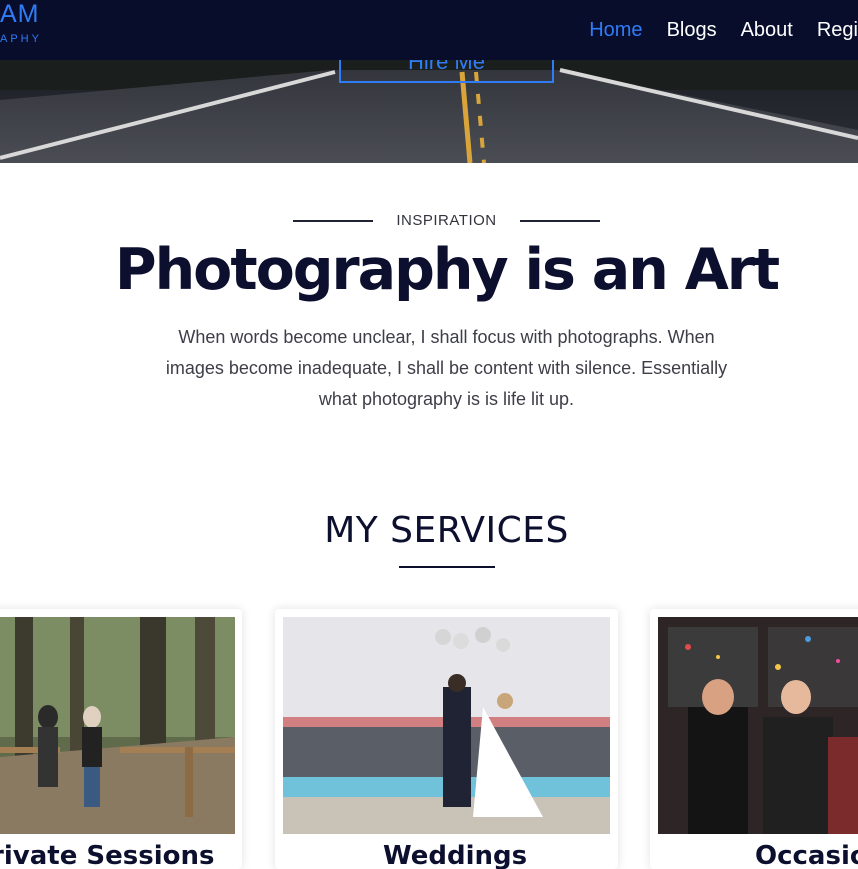  What do you see at coordinates (837, 30) in the screenshot?
I see `nav-link-register: Regi` at bounding box center [837, 30].